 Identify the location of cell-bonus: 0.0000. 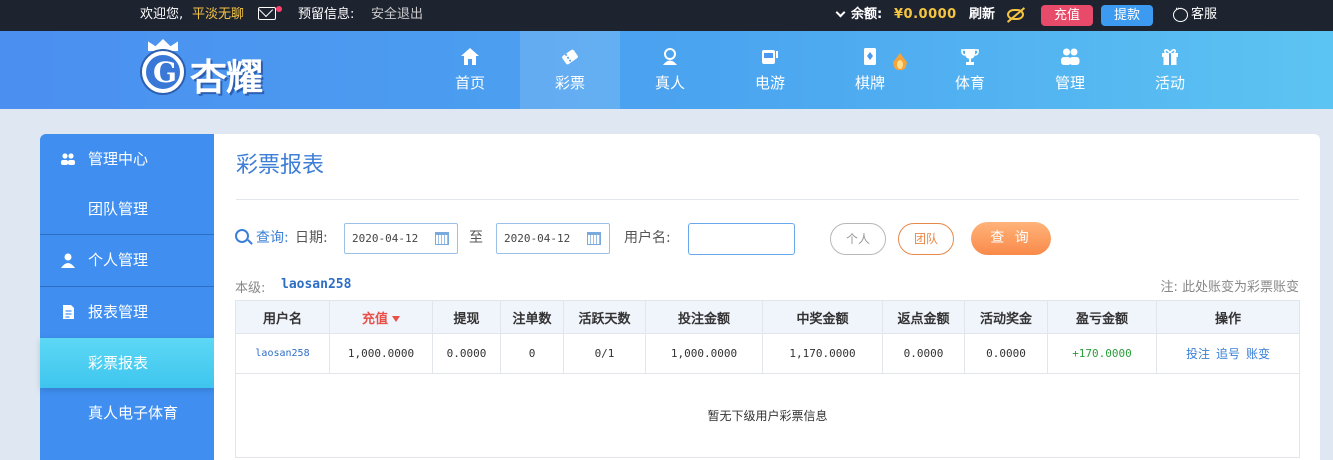
(1006, 353).